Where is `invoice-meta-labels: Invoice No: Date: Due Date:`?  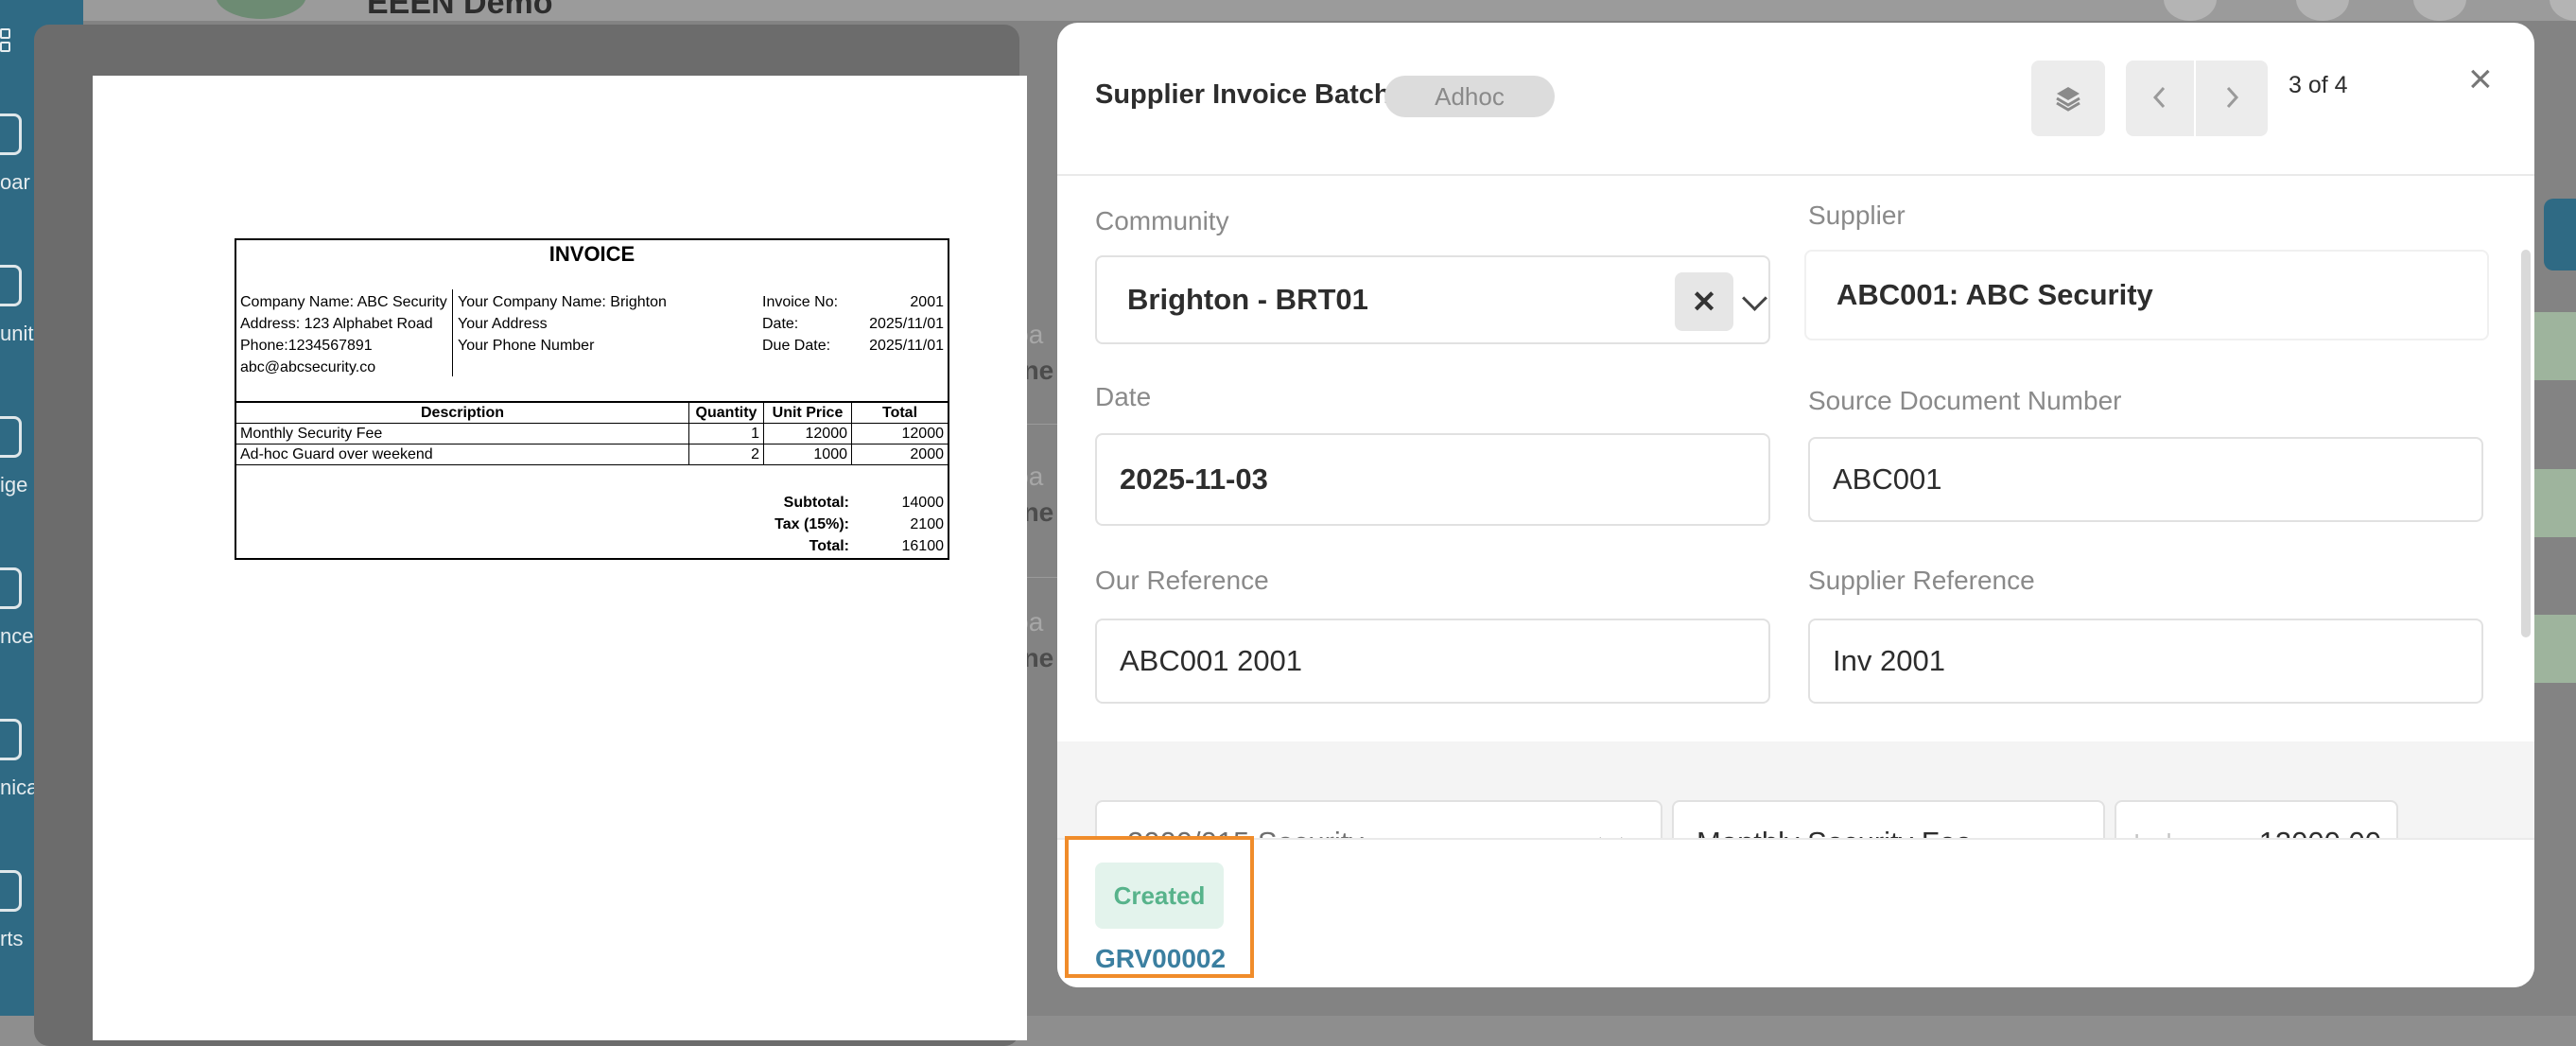 invoice-meta-labels: Invoice No: Date: Due Date: is located at coordinates (800, 324).